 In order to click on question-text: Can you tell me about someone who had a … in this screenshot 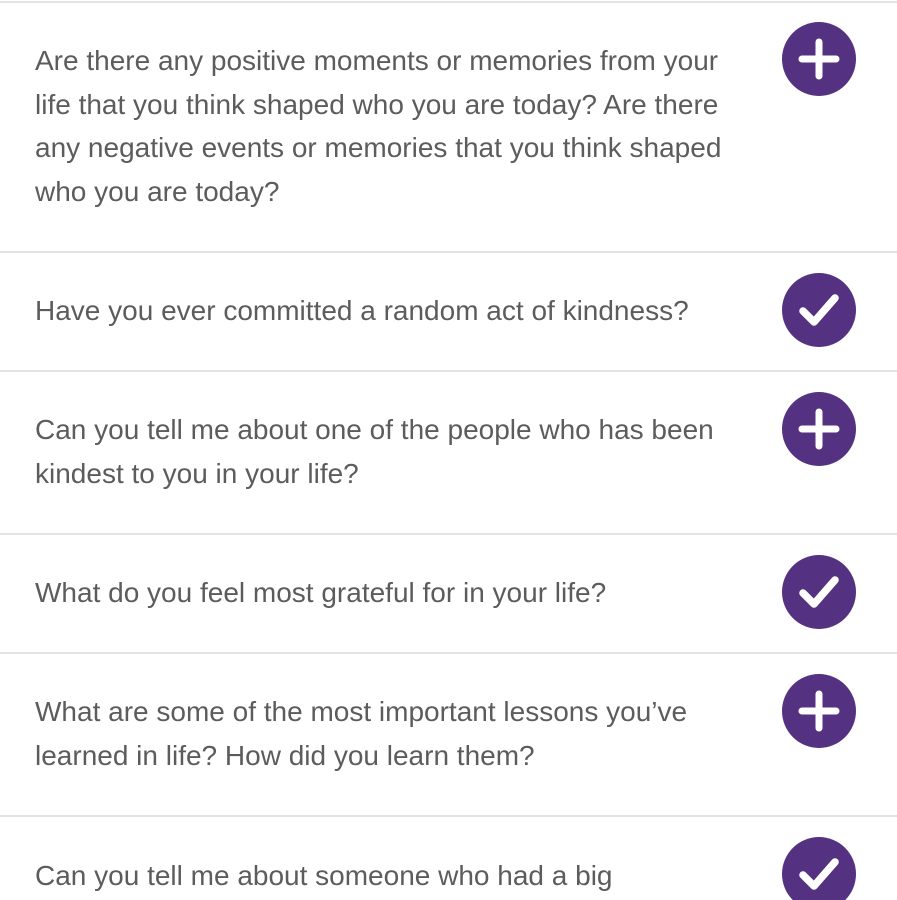, I will do `click(324, 875)`.